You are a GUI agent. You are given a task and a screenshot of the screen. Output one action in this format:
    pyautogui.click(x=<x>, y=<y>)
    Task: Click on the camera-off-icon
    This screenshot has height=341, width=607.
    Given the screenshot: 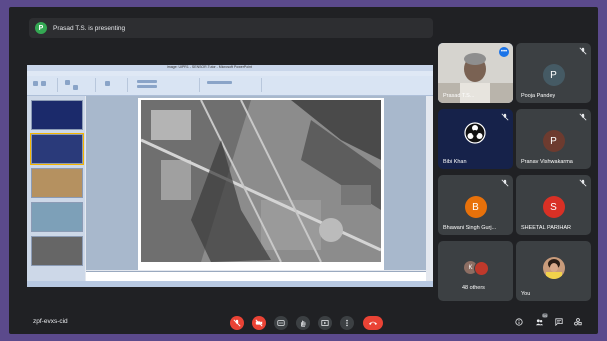 What is the action you would take?
    pyautogui.click(x=259, y=323)
    